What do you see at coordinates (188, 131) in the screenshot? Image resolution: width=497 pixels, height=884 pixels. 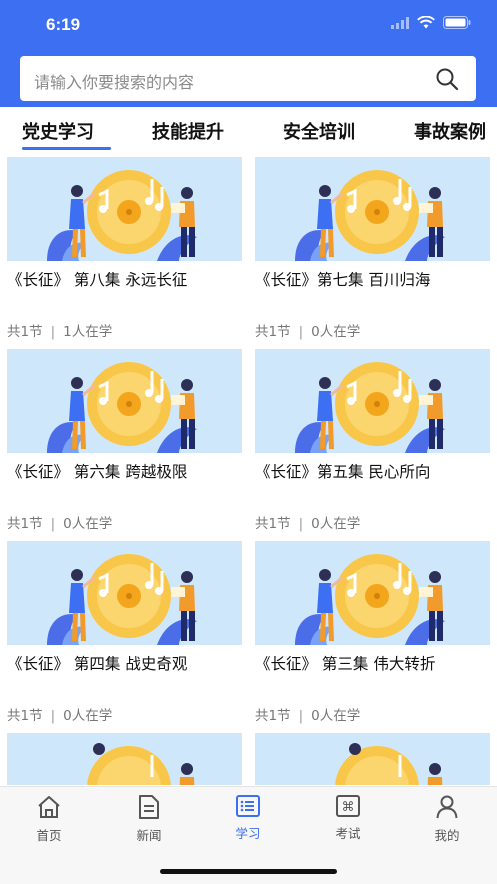 I see `tab-skills: 技能提升` at bounding box center [188, 131].